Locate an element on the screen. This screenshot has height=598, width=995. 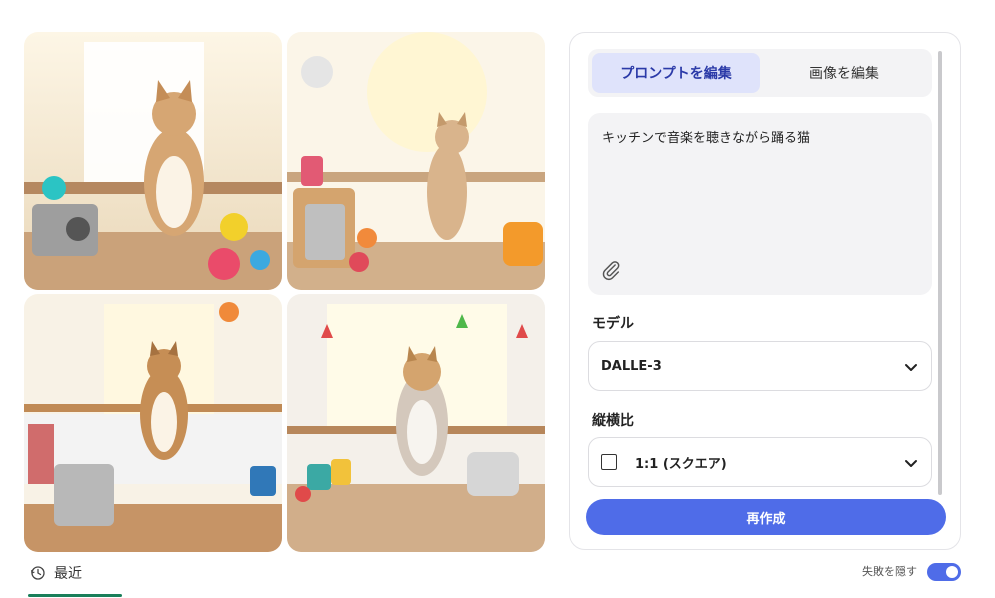
model-select: DALLE-3 is located at coordinates (760, 366).